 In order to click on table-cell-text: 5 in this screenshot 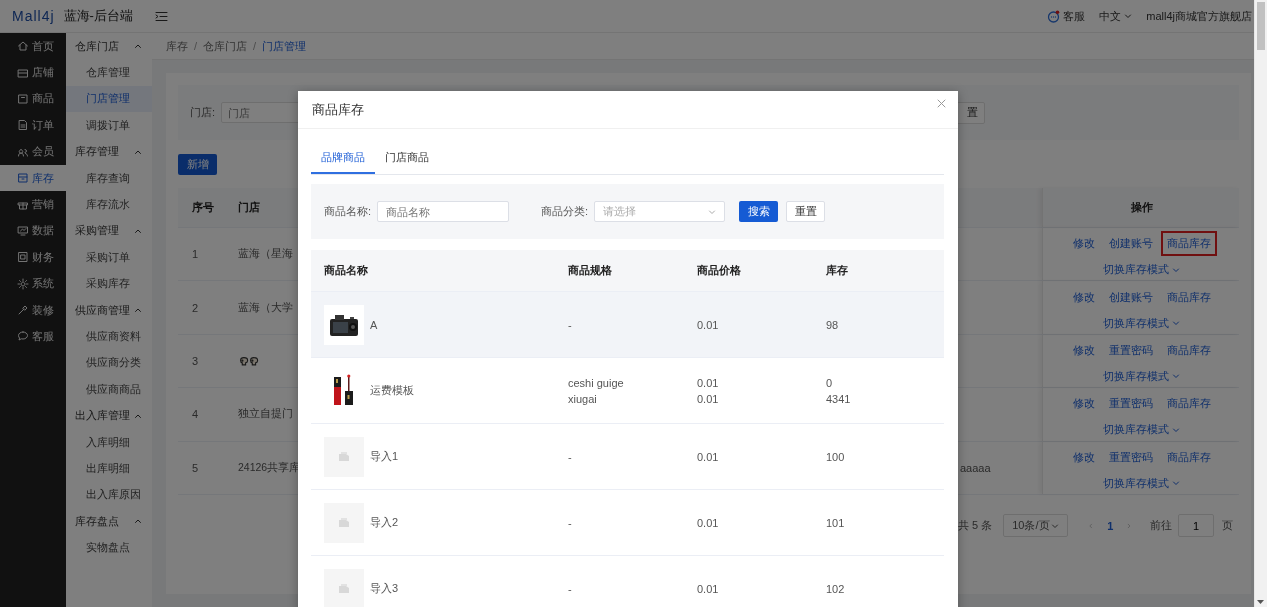, I will do `click(195, 468)`.